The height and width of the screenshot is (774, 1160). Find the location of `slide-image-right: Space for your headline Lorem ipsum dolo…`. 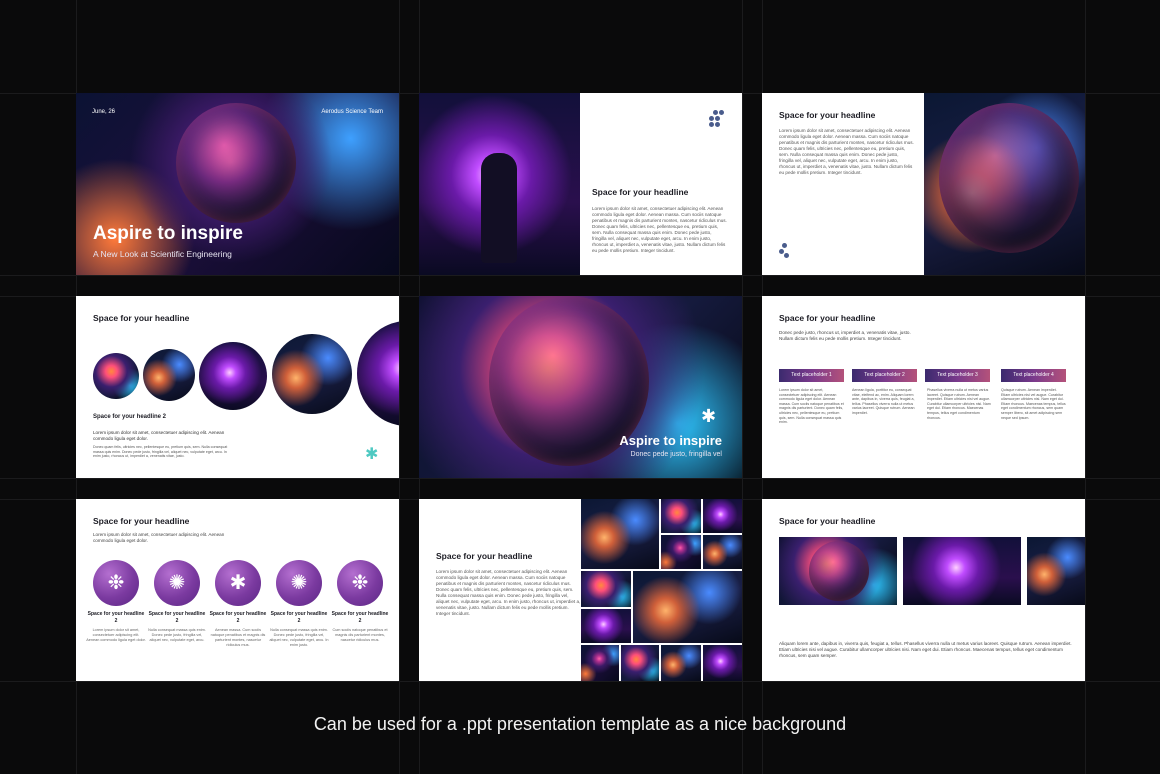

slide-image-right: Space for your headline Lorem ipsum dolo… is located at coordinates (923, 184).